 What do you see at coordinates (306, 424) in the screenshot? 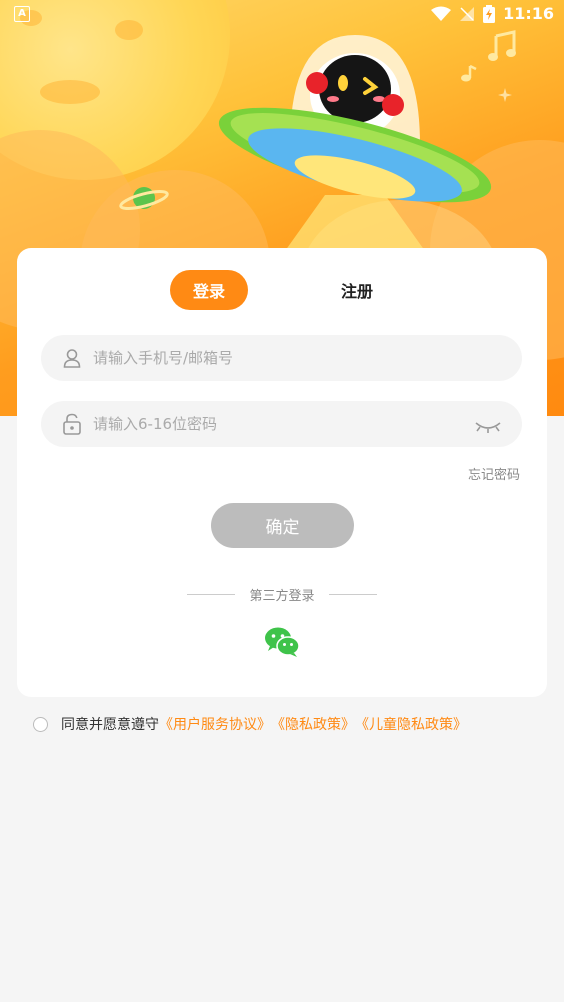
I see `password-input` at bounding box center [306, 424].